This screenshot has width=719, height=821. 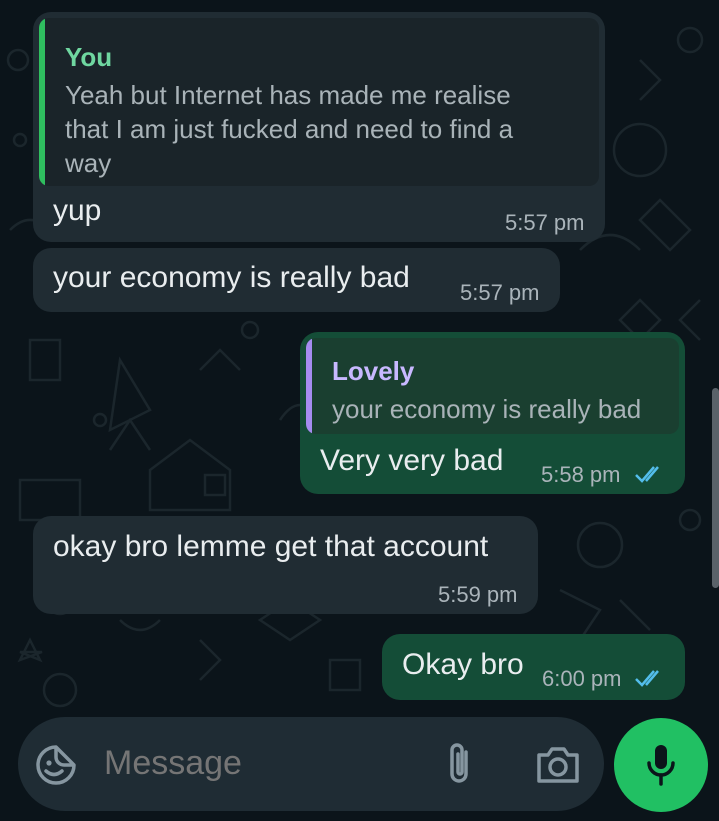 I want to click on message-text: your economy is really bad, so click(x=231, y=277).